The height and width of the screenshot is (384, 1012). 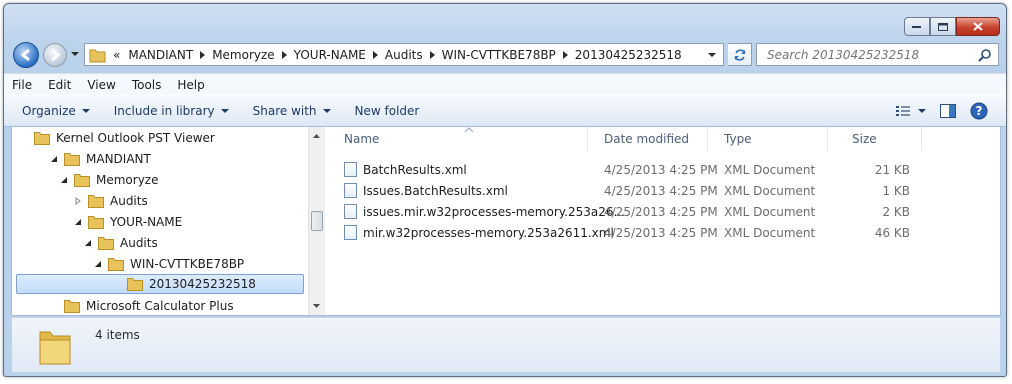 I want to click on forward-button, so click(x=55, y=55).